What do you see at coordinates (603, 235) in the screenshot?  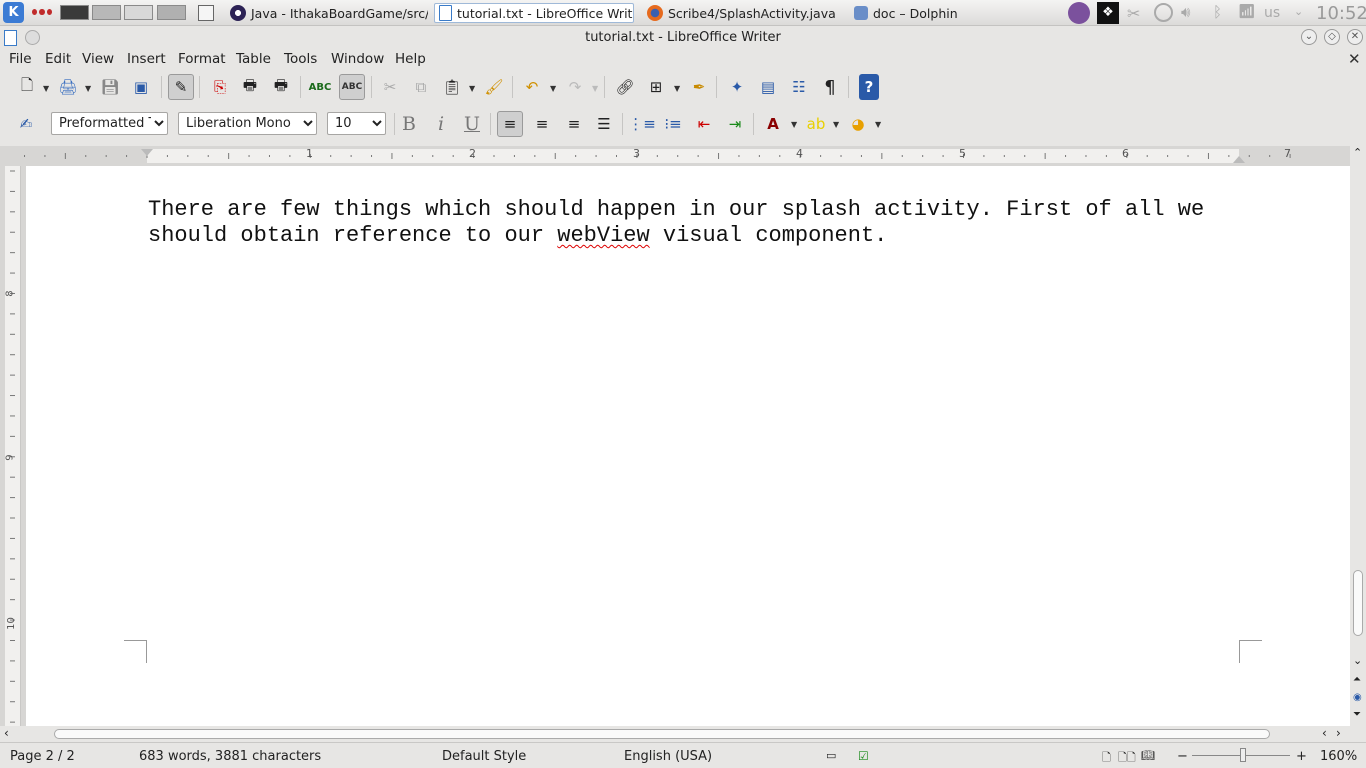 I see `misspelled-word: webView` at bounding box center [603, 235].